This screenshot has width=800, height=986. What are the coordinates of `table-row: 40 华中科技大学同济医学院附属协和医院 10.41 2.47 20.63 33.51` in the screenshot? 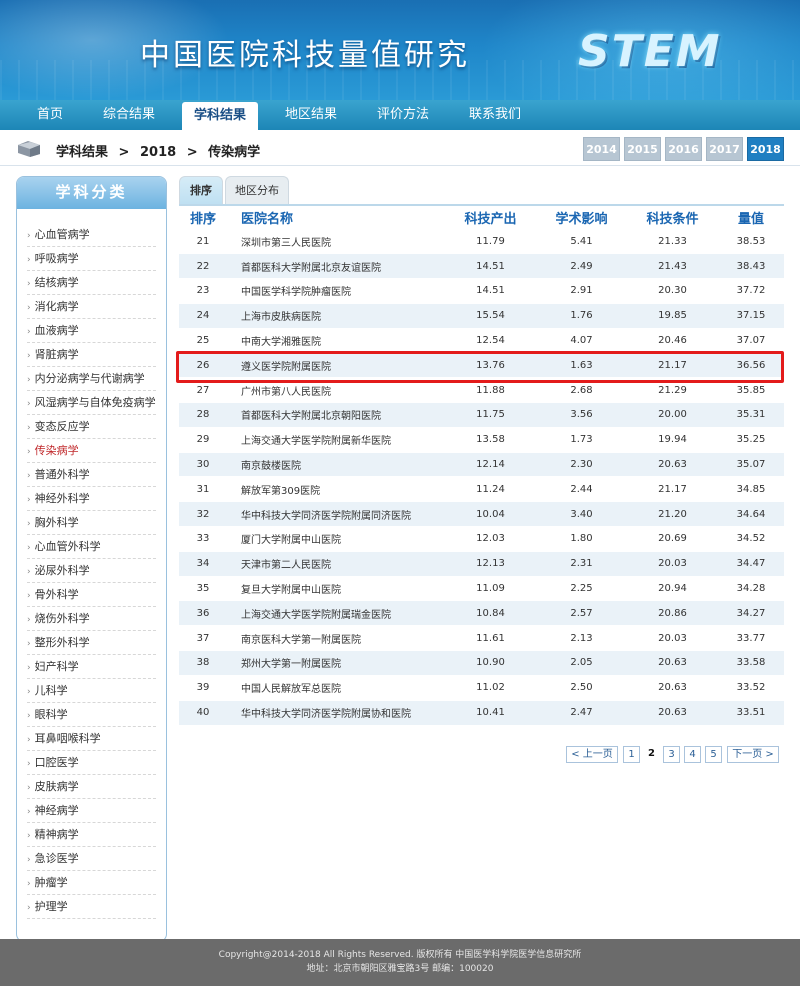 It's located at (481, 712).